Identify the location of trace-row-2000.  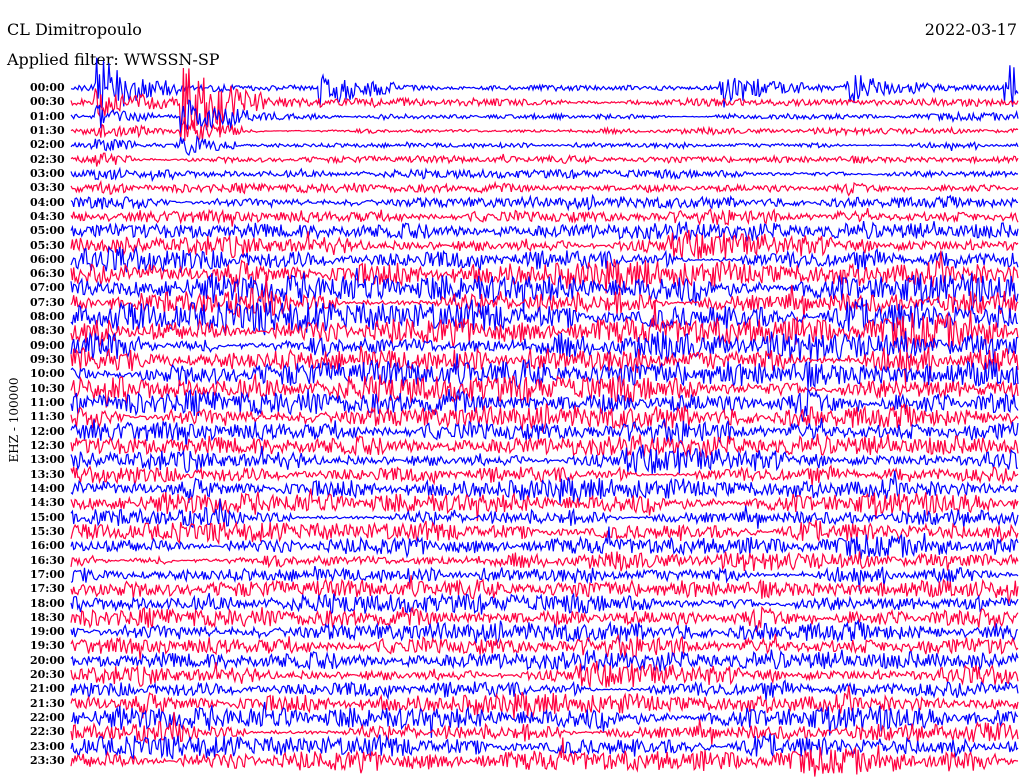
(544, 660).